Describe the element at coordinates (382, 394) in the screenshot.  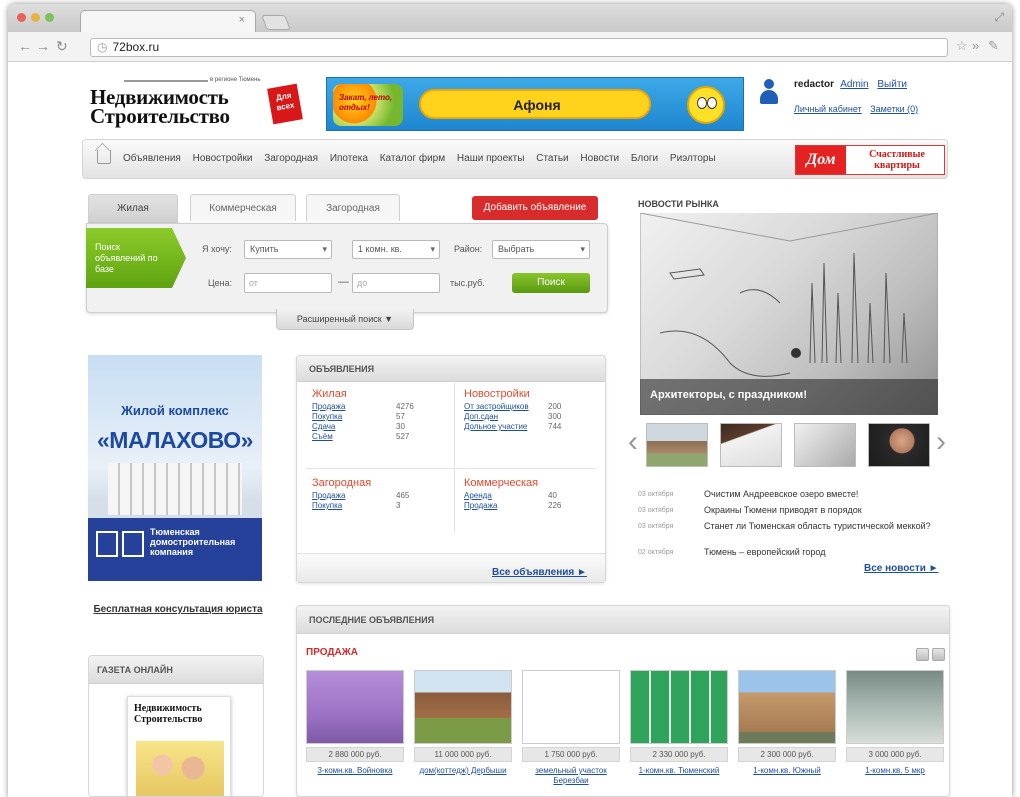
I see `category-title: Жилая` at that location.